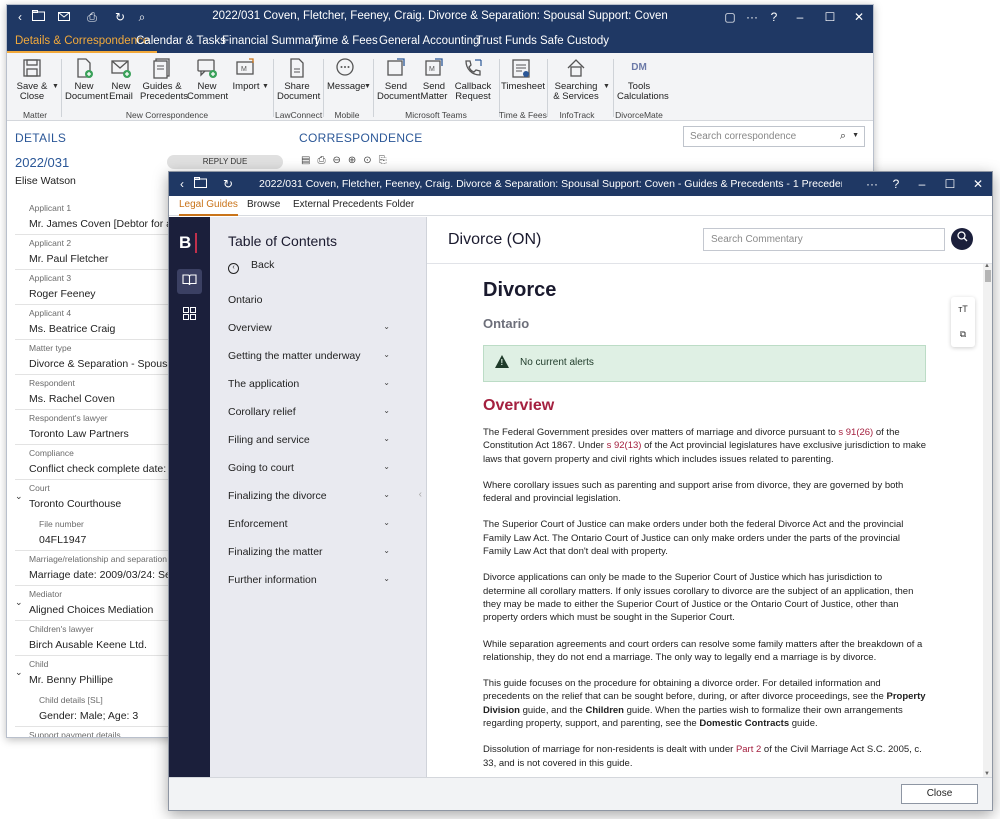  I want to click on close-icon: ✕, so click(978, 184).